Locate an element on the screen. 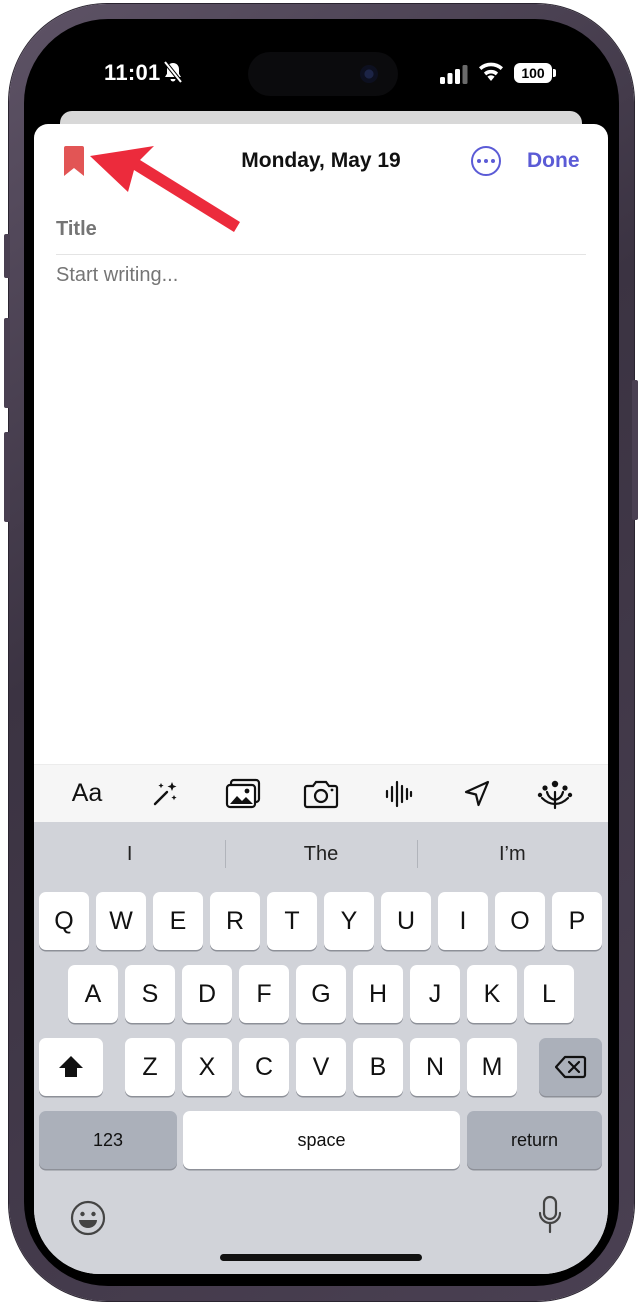  volume-up-button is located at coordinates (7, 363).